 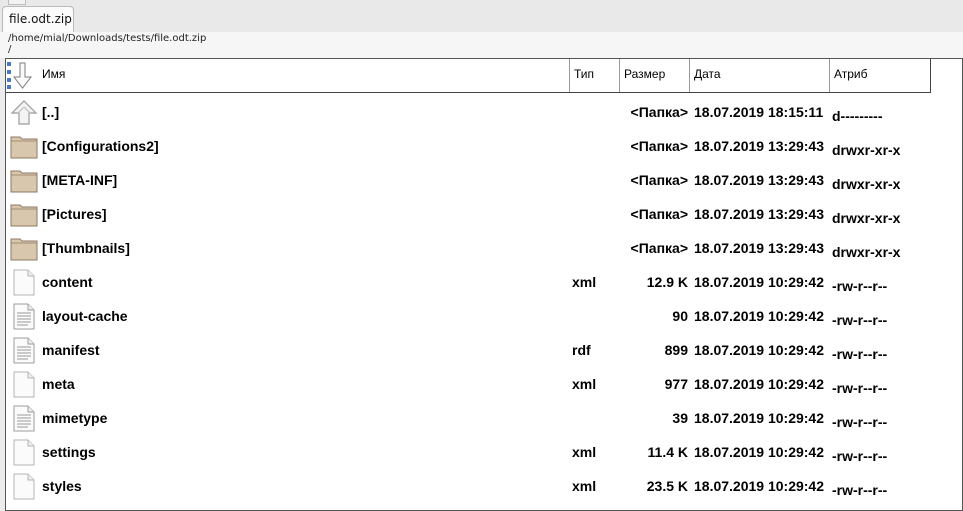 What do you see at coordinates (851, 74) in the screenshot?
I see `column-attr-label: Атриб` at bounding box center [851, 74].